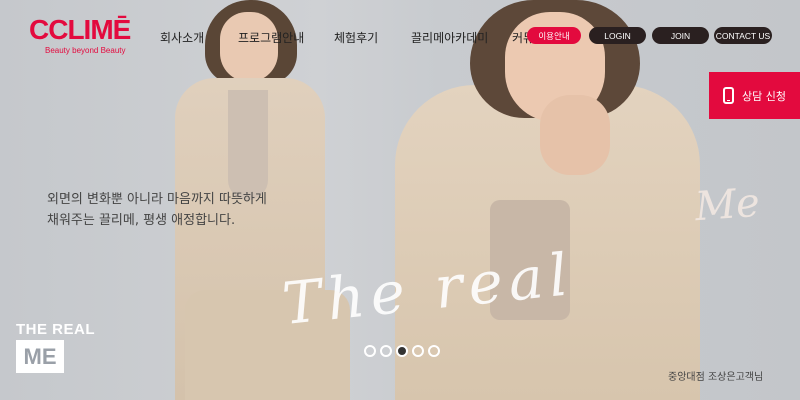 The height and width of the screenshot is (400, 800). What do you see at coordinates (249, 47) in the screenshot?
I see `model-left-face` at bounding box center [249, 47].